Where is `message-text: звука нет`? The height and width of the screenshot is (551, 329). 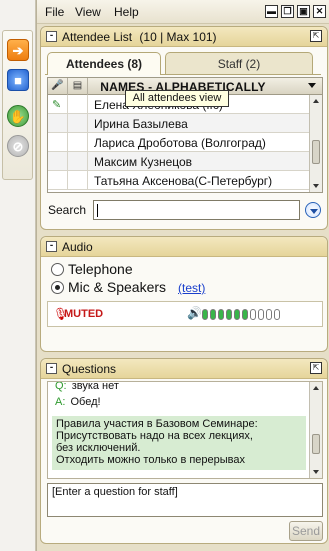
message-text: звука нет is located at coordinates (95, 386).